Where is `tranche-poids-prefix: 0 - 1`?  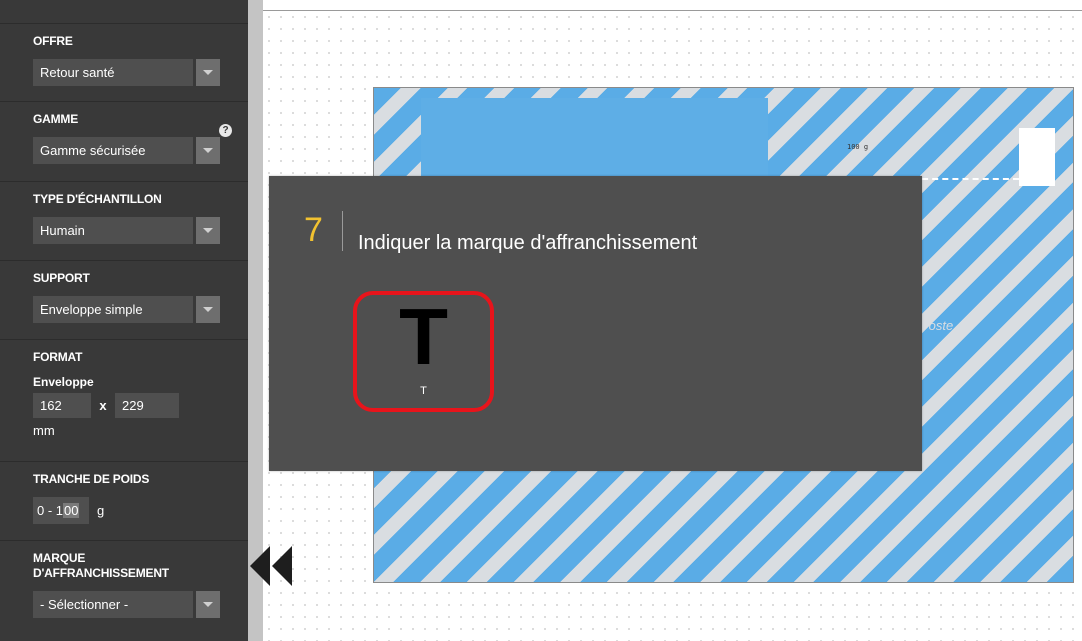
tranche-poids-prefix: 0 - 1 is located at coordinates (50, 510).